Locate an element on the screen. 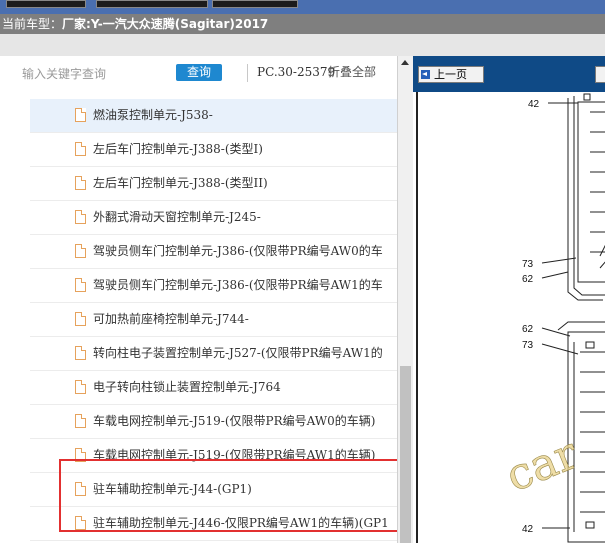 The width and height of the screenshot is (605, 543). tree-item: 燃油泵控制单元-J538- is located at coordinates (213, 116).